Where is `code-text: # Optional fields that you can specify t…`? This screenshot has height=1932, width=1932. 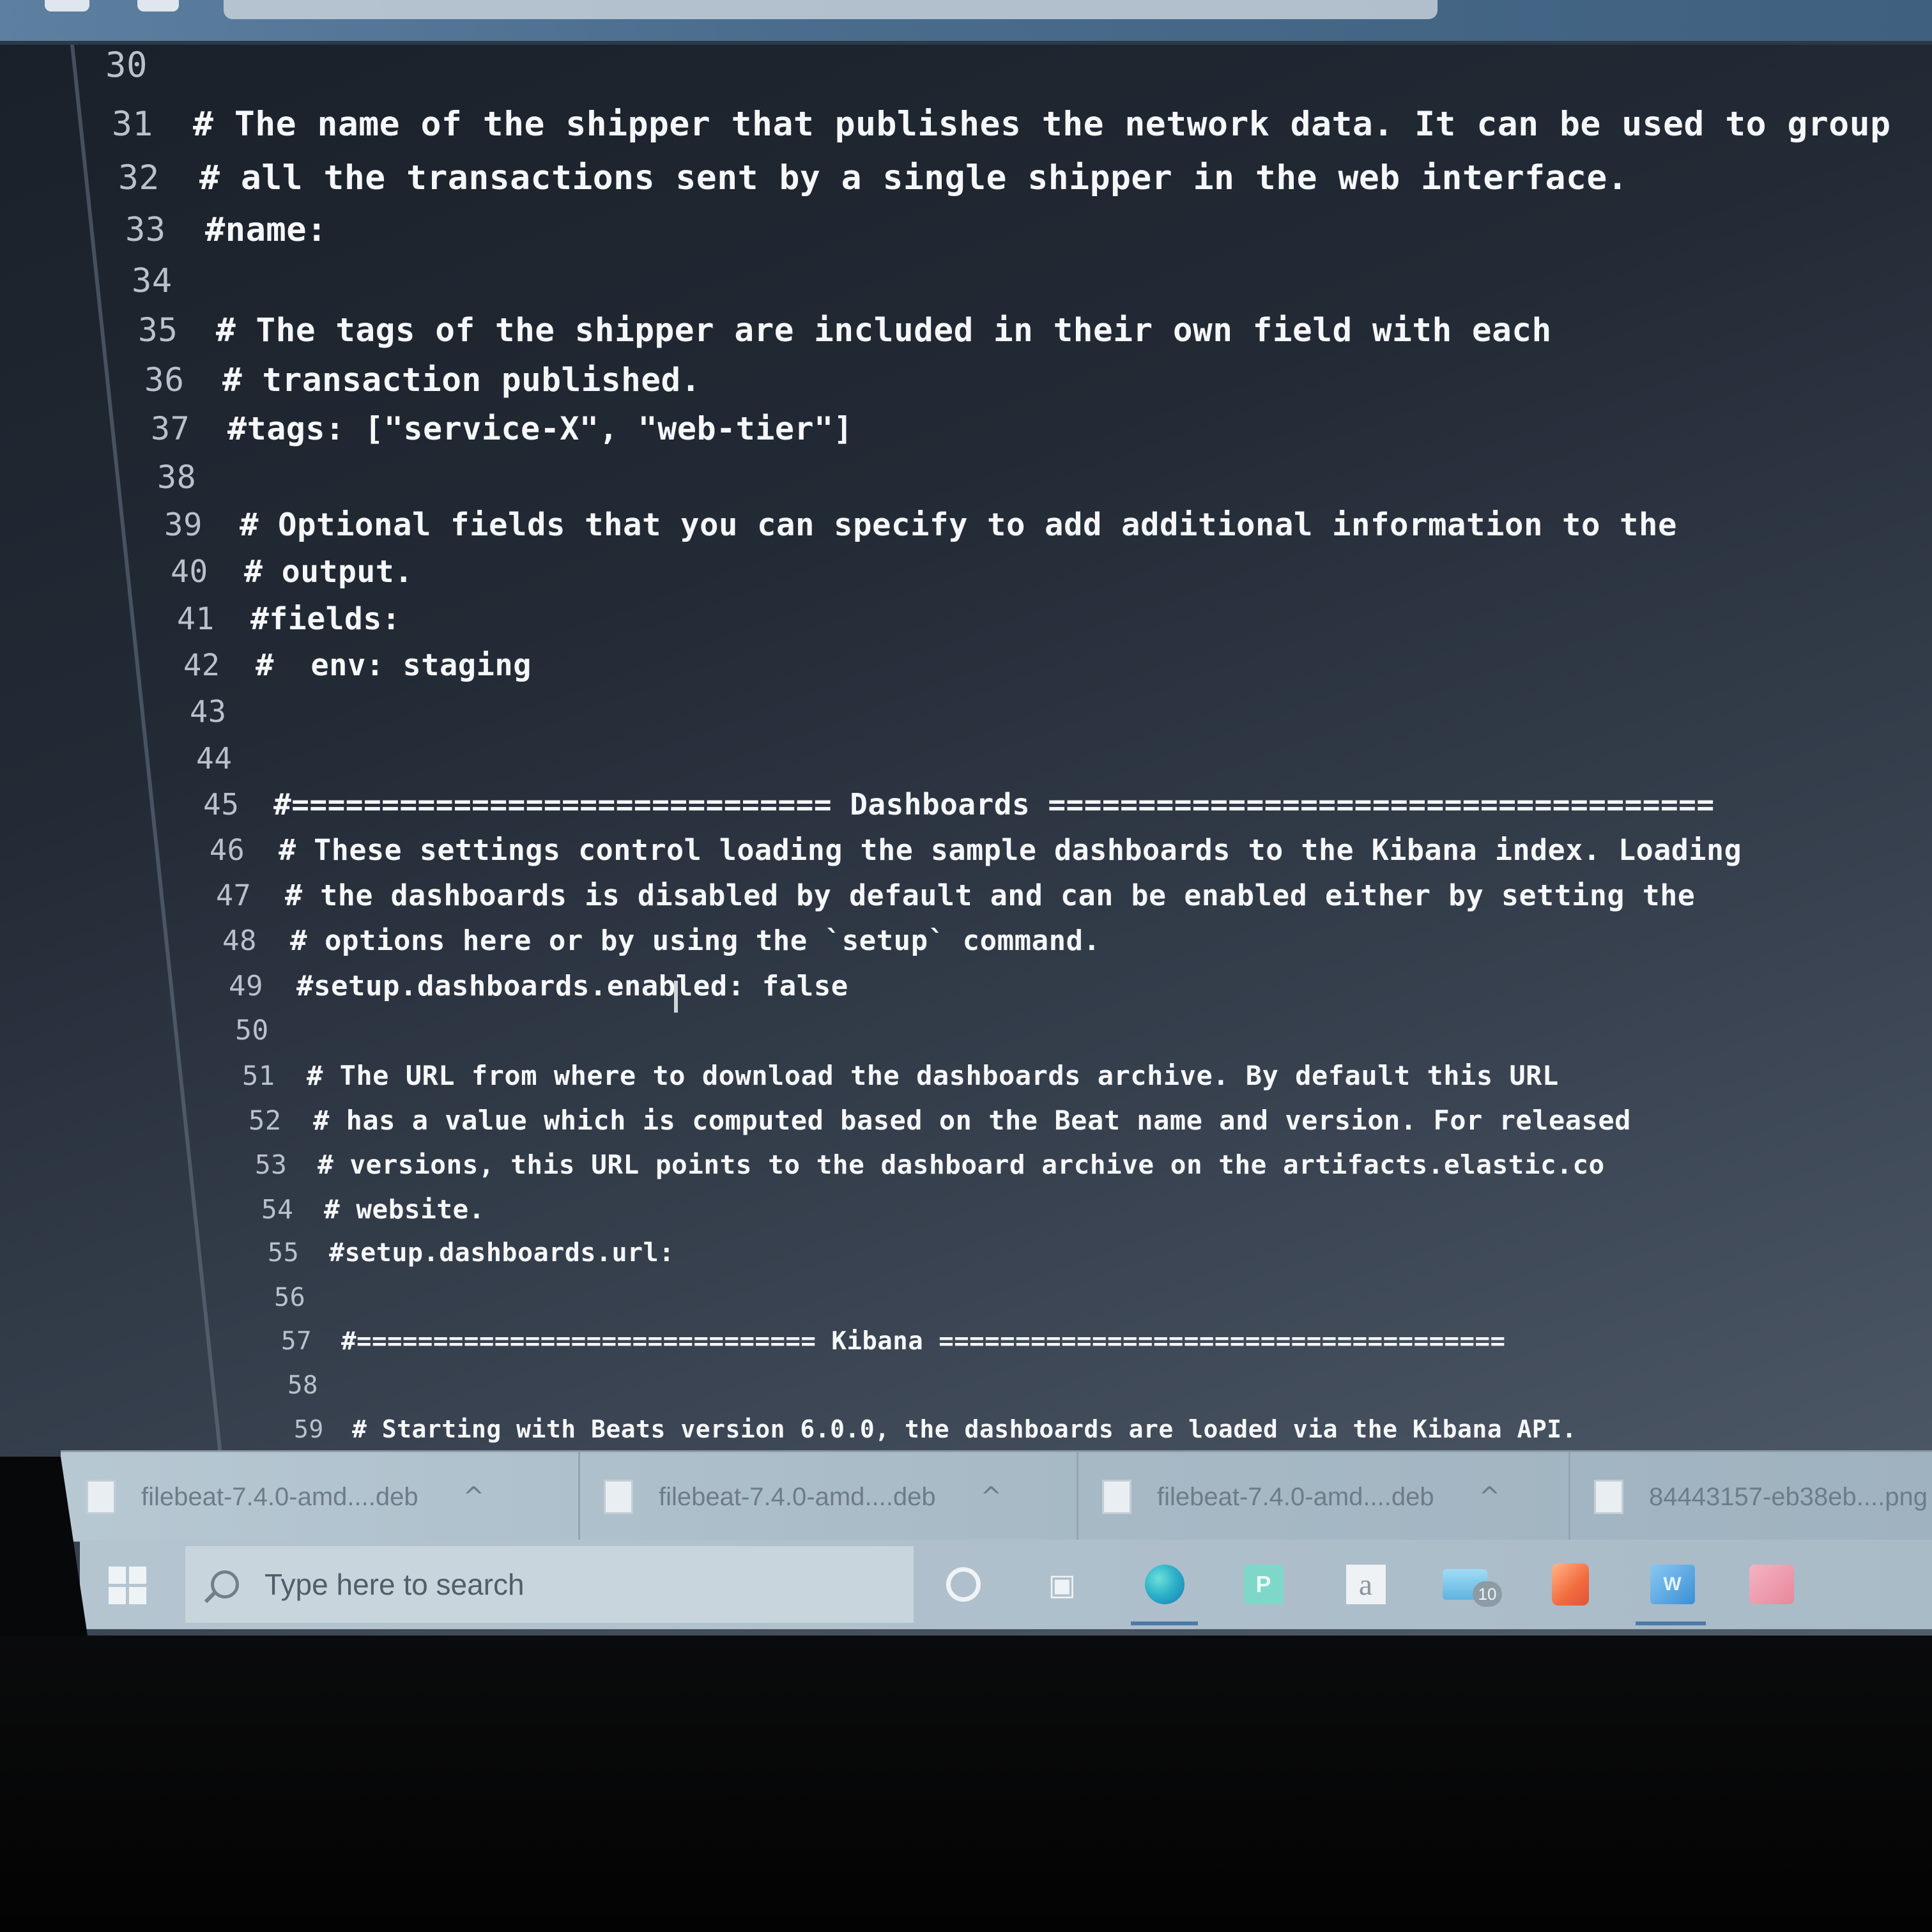 code-text: # Optional fields that you can specify t… is located at coordinates (959, 525).